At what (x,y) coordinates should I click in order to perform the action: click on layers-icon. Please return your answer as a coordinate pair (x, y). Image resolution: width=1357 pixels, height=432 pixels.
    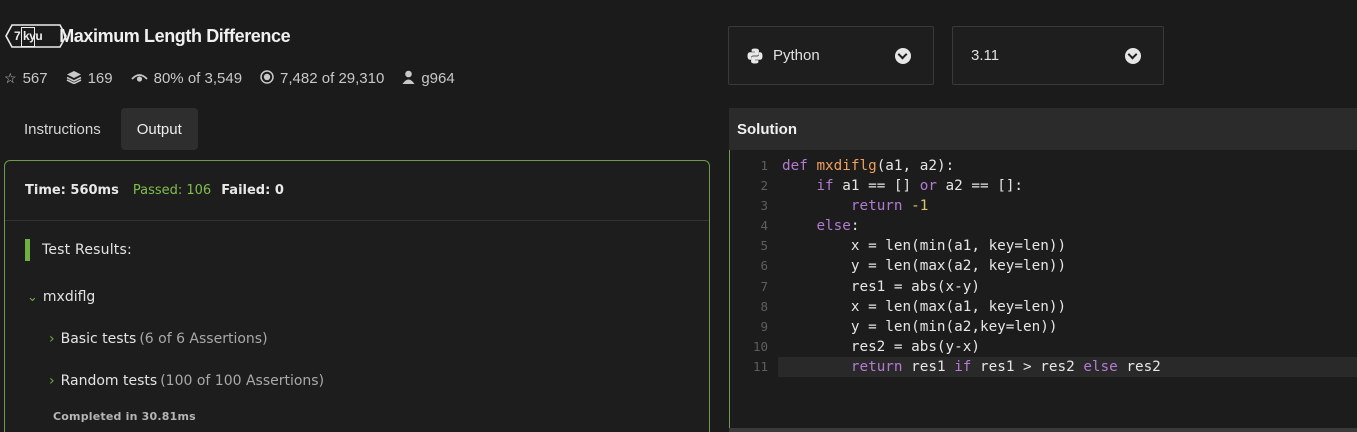
    Looking at the image, I should click on (74, 78).